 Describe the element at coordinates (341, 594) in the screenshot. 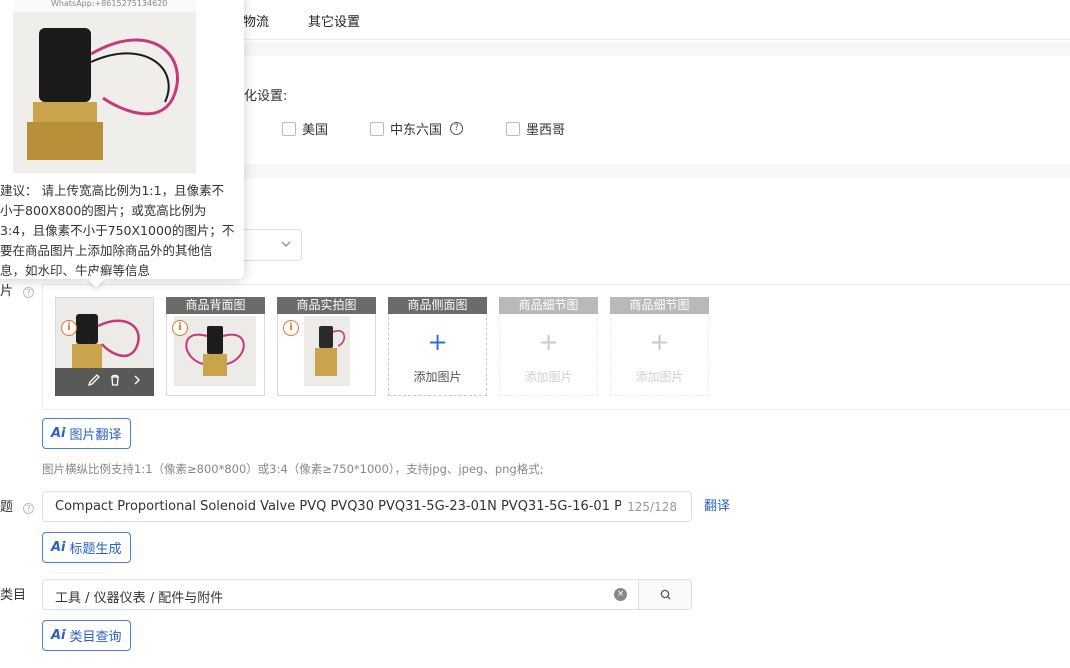

I see `category-input: 工具 / 仪器仪表 / 配件与附件 ×` at that location.